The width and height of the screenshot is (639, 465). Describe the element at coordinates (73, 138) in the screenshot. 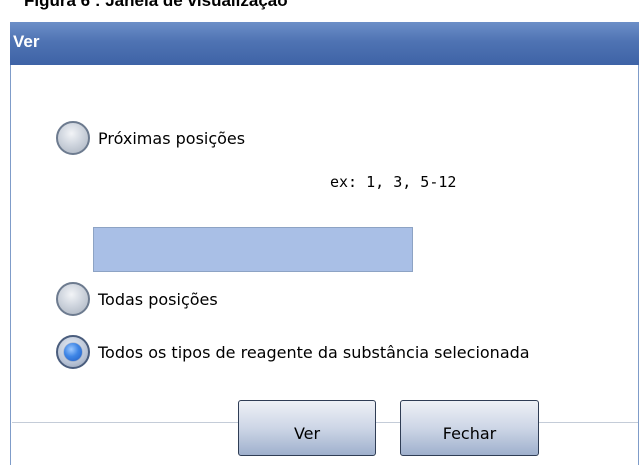

I see `next-positions-radio-button` at that location.